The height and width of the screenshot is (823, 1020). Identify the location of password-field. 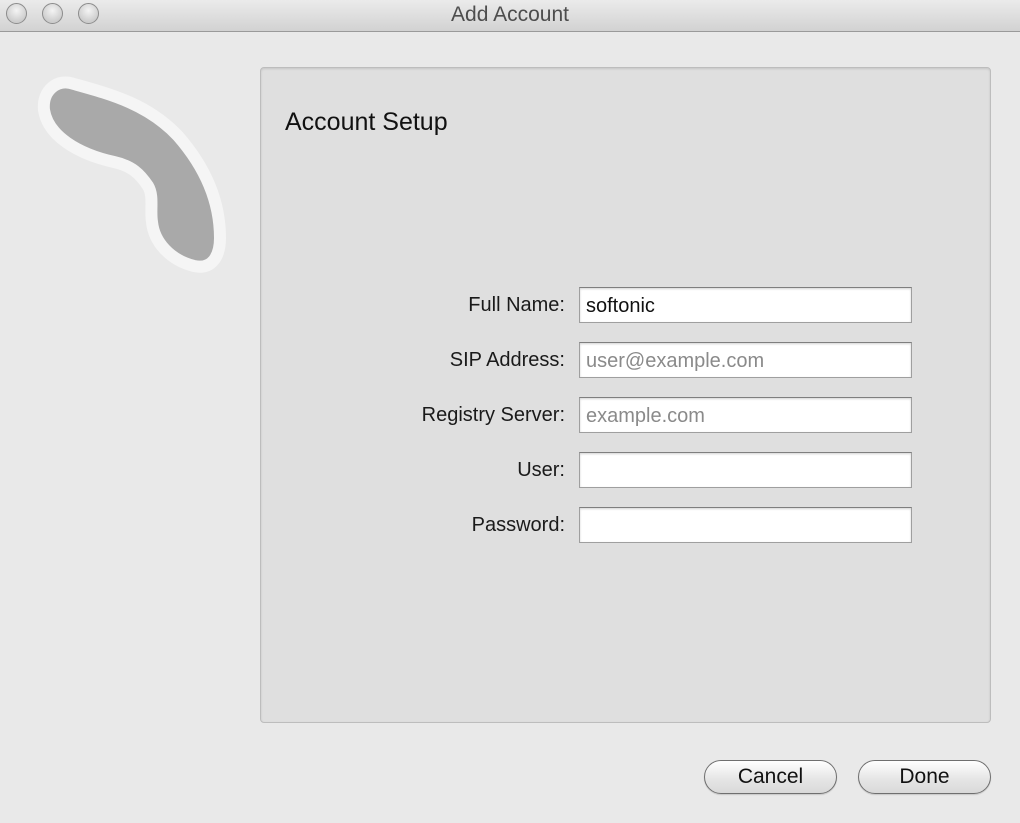
(745, 525).